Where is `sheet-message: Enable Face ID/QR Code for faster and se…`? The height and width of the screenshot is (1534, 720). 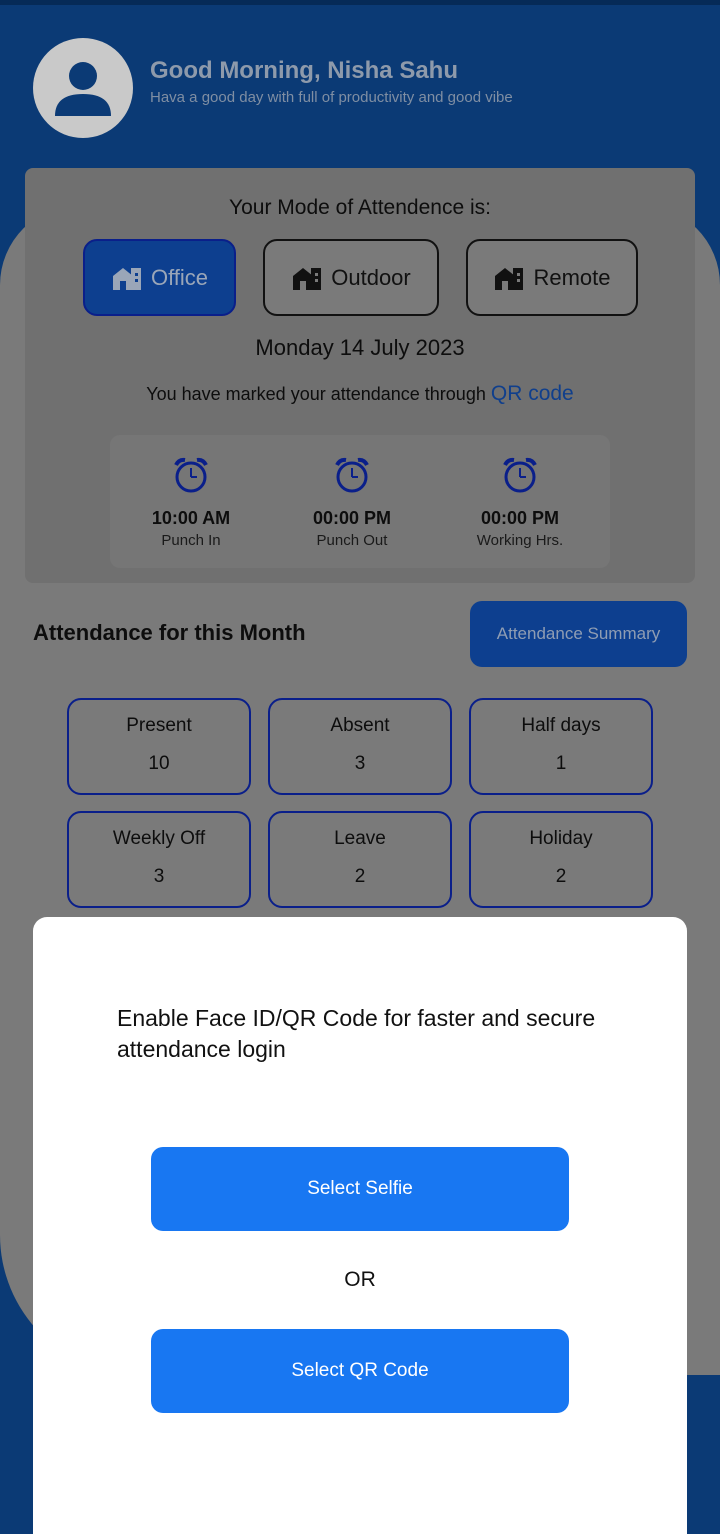
sheet-message: Enable Face ID/QR Code for faster and se… is located at coordinates (356, 1033).